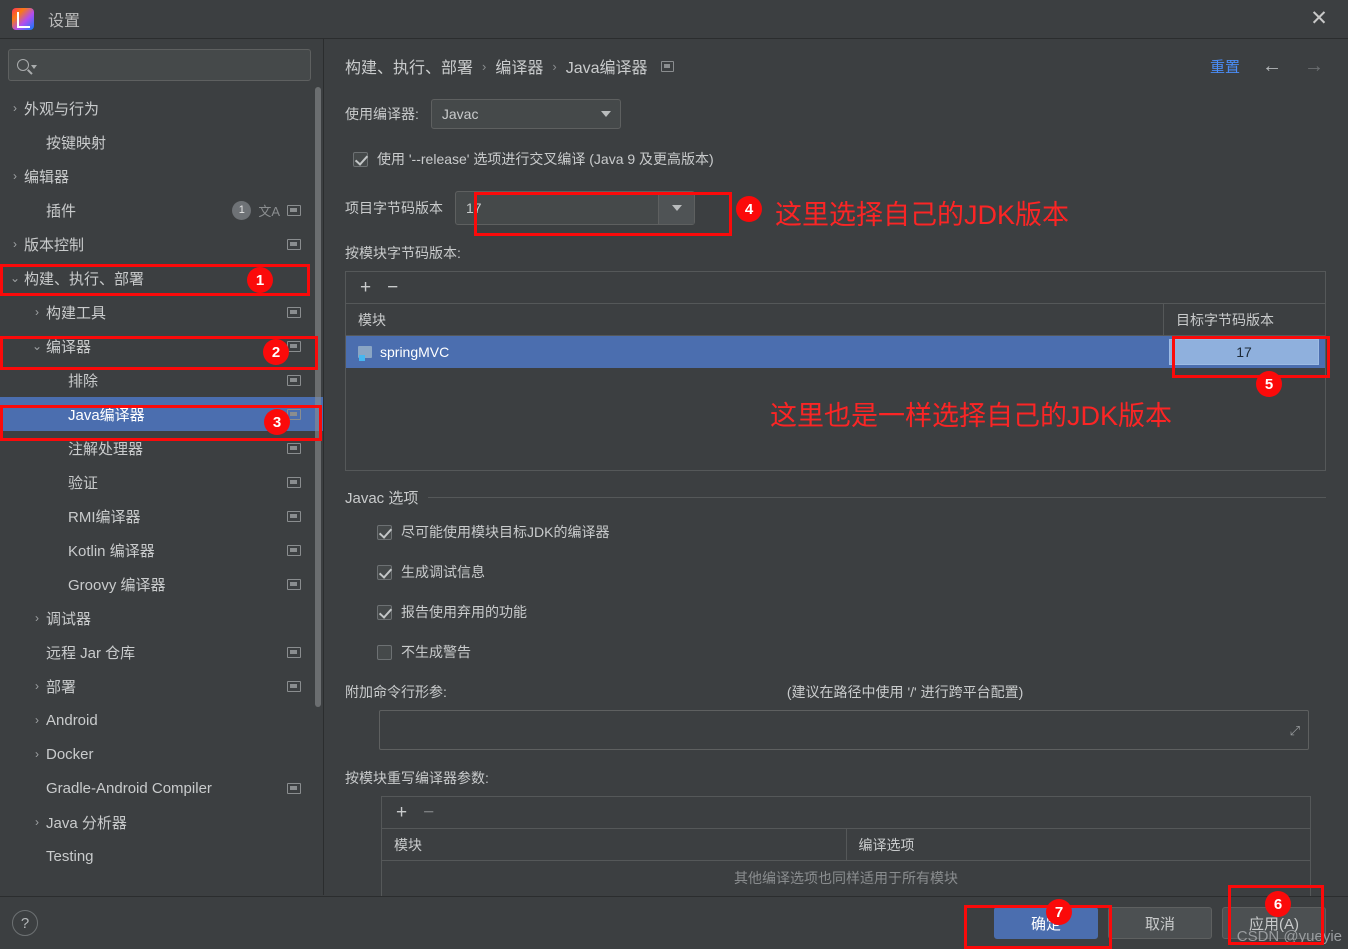 The width and height of the screenshot is (1348, 949). Describe the element at coordinates (365, 287) in the screenshot. I see `add-module-button: +` at that location.